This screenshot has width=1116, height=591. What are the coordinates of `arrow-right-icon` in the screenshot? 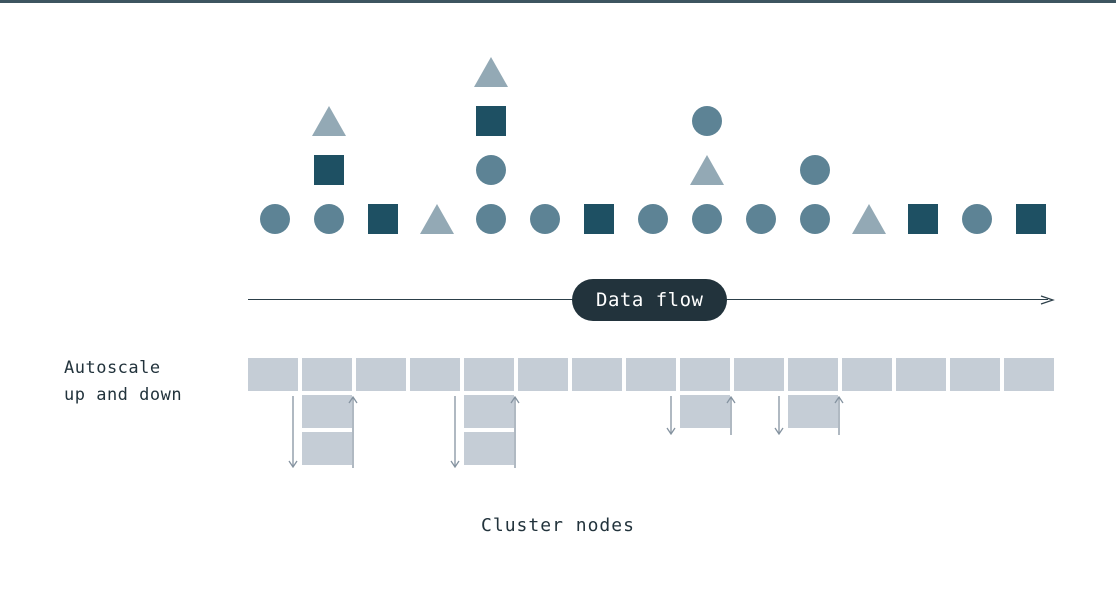 It's located at (1048, 300).